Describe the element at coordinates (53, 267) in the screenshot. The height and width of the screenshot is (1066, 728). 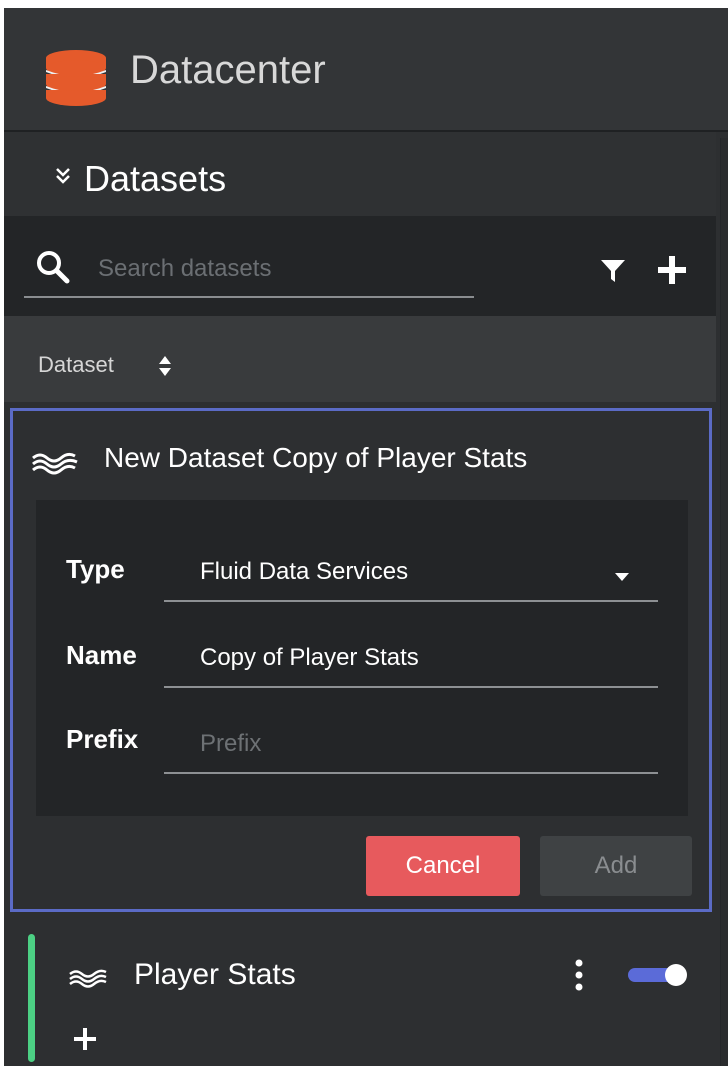
I see `search-icon` at that location.